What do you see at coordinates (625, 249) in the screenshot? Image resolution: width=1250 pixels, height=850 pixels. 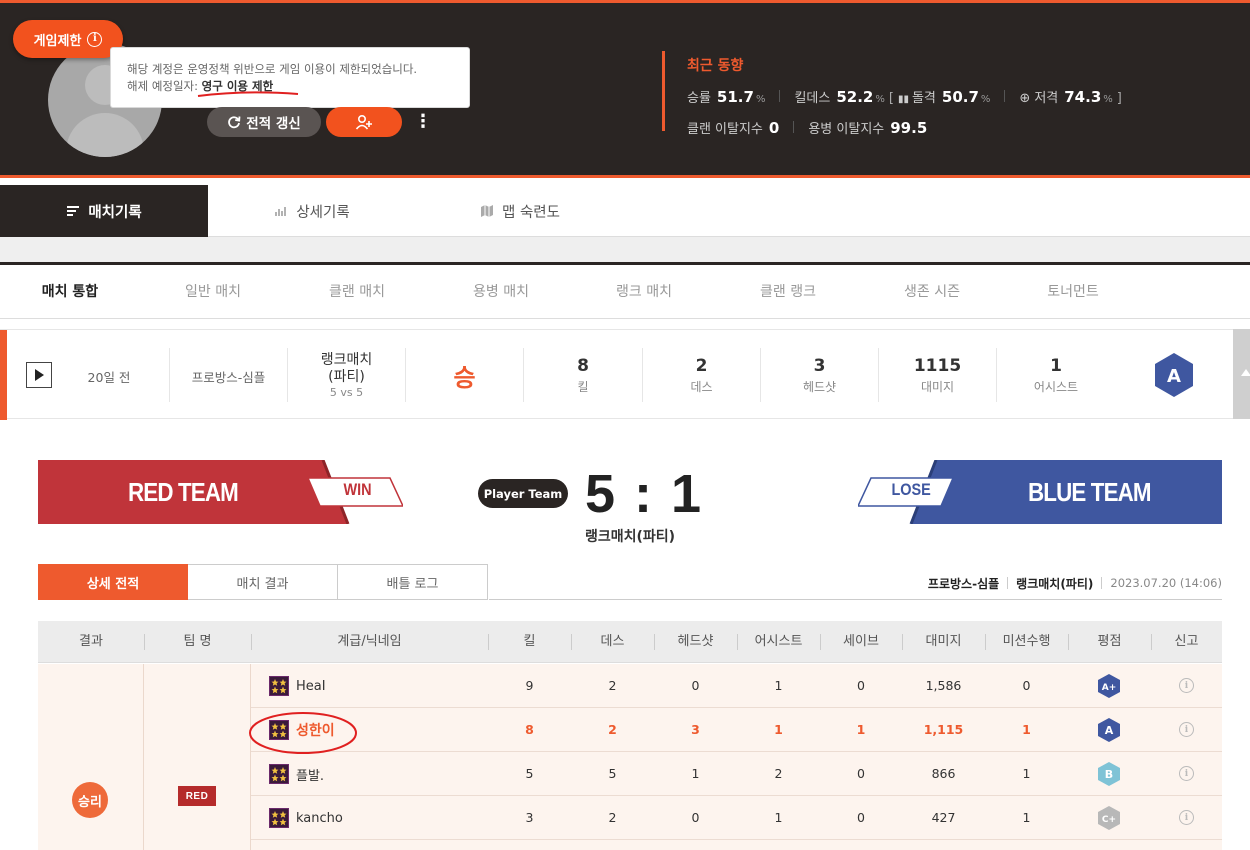 I see `spacer-band` at bounding box center [625, 249].